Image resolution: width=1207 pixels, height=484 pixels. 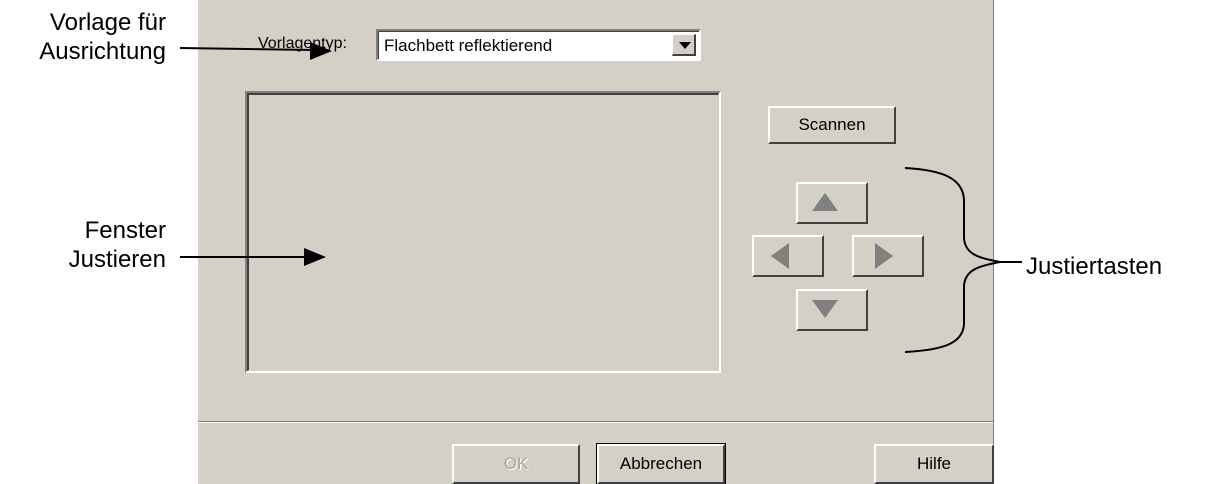 What do you see at coordinates (952, 260) in the screenshot?
I see `adjust-keys-bracket` at bounding box center [952, 260].